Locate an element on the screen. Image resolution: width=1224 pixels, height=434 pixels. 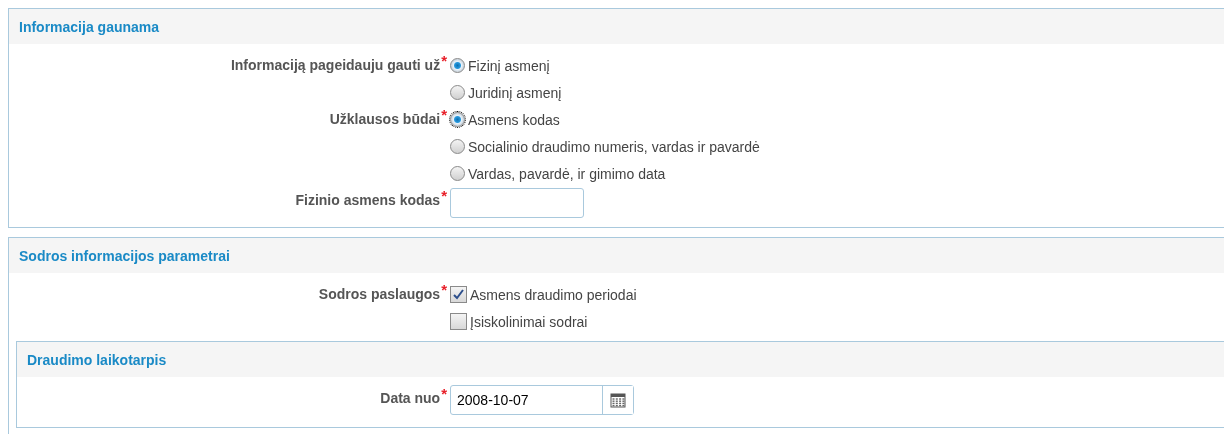
panel-heading: Informacija gaunama is located at coordinates (616, 26).